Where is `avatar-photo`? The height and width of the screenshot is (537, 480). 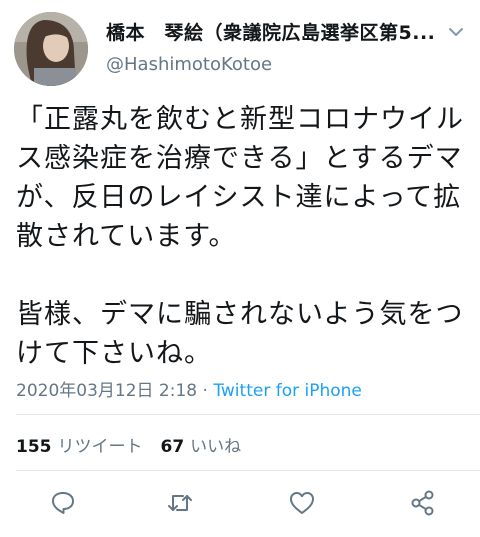
avatar-photo is located at coordinates (51, 49).